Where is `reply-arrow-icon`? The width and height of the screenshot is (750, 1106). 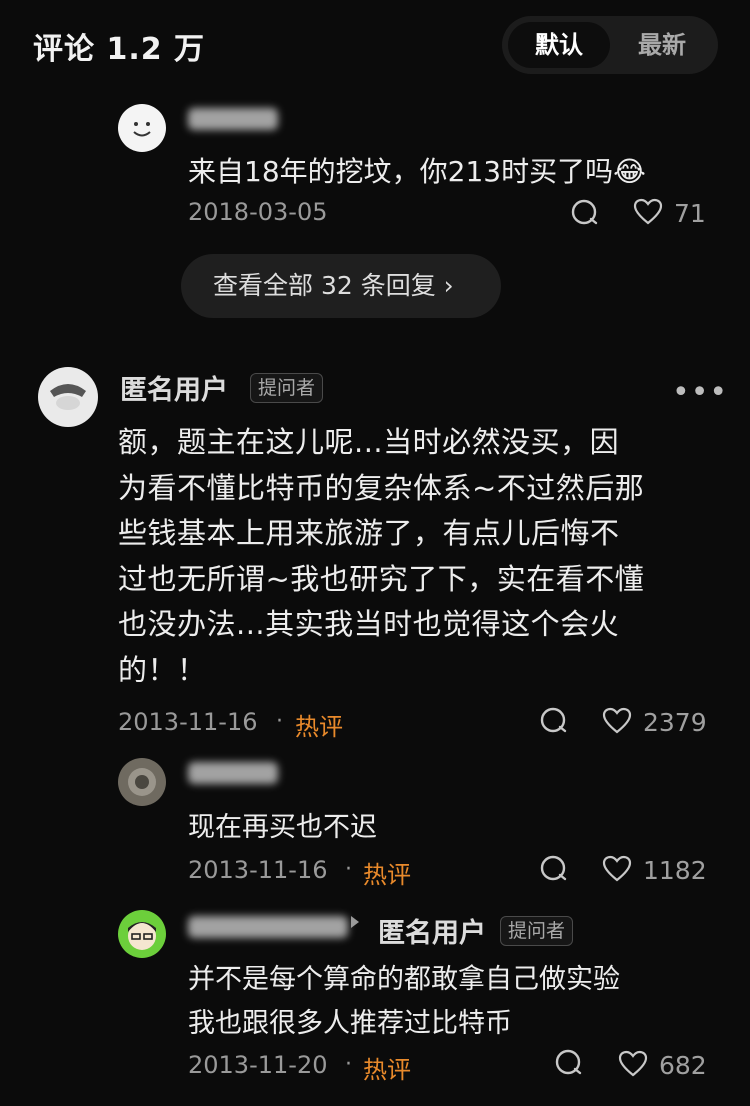 reply-arrow-icon is located at coordinates (355, 922).